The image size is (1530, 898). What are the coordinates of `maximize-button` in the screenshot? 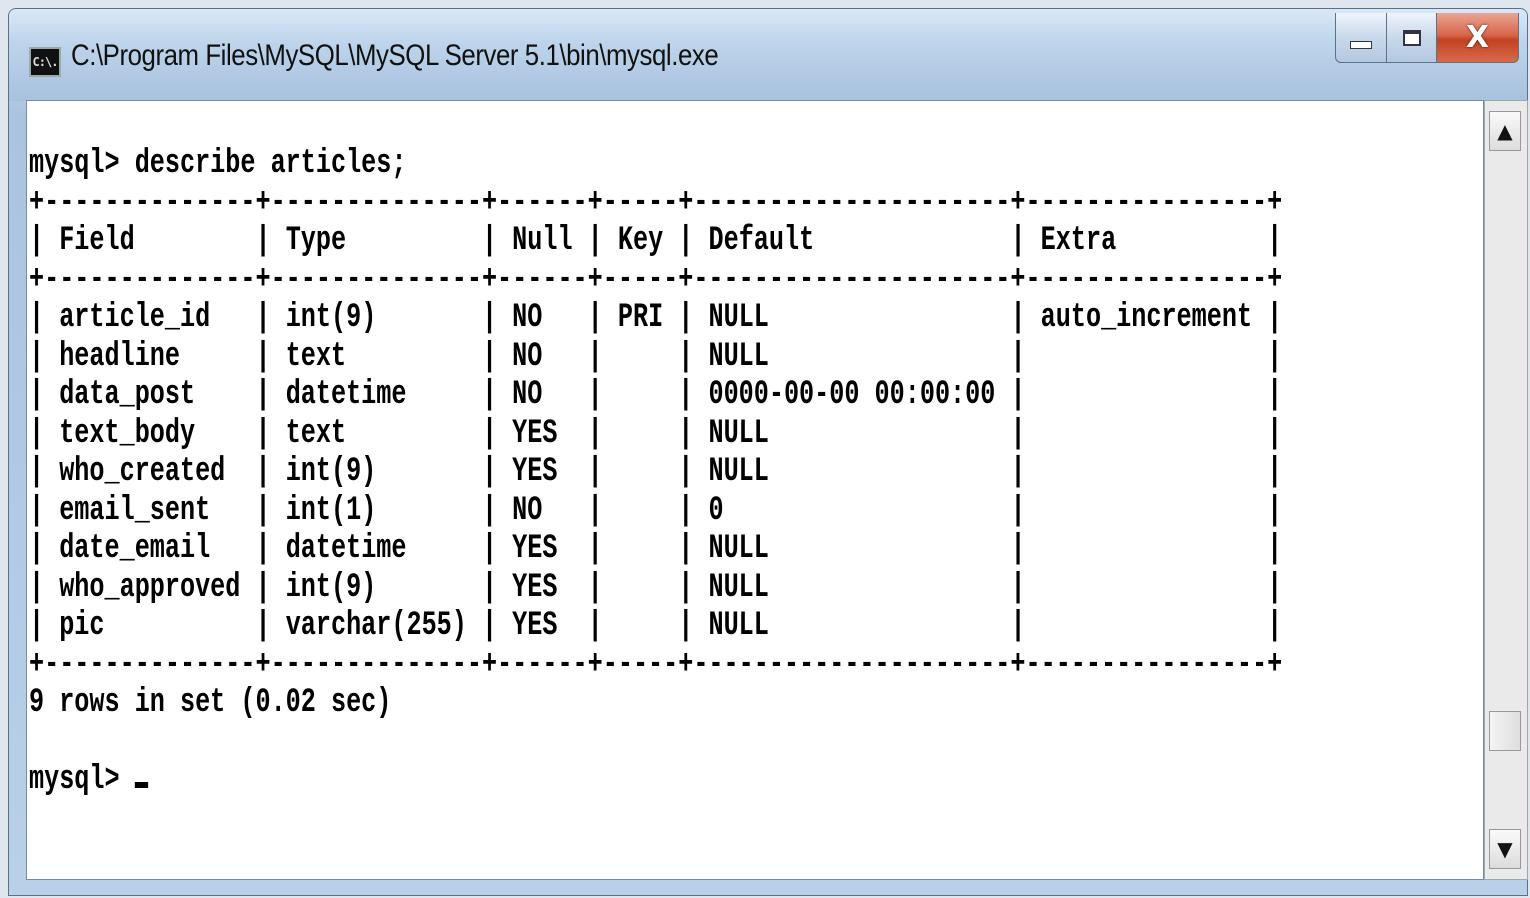 It's located at (1412, 38).